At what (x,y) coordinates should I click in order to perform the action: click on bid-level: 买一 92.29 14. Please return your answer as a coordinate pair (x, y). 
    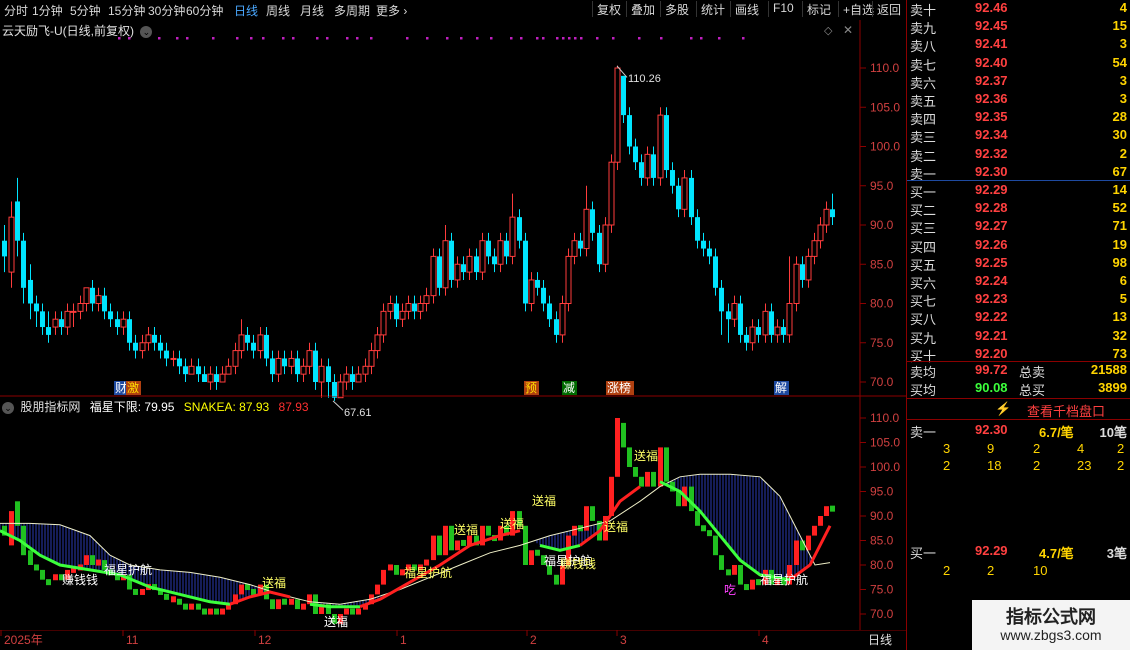
    Looking at the image, I should click on (1018, 190).